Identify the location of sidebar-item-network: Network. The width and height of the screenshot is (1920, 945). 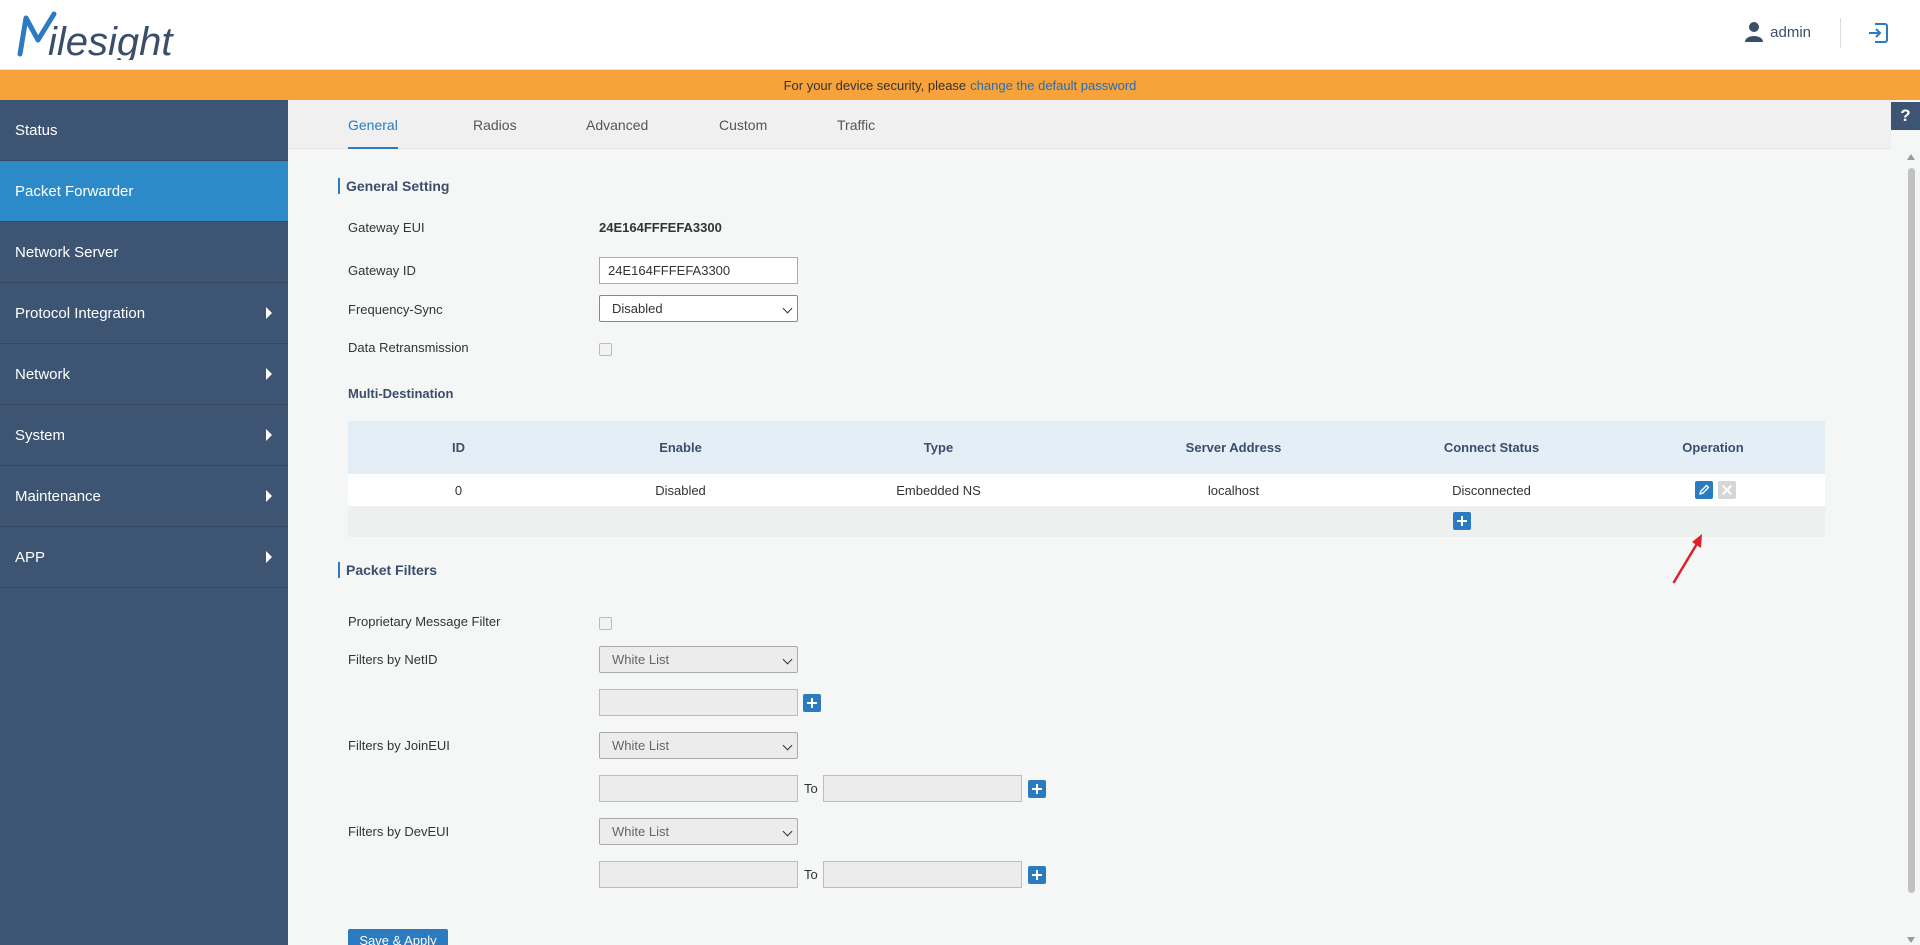
(144, 374).